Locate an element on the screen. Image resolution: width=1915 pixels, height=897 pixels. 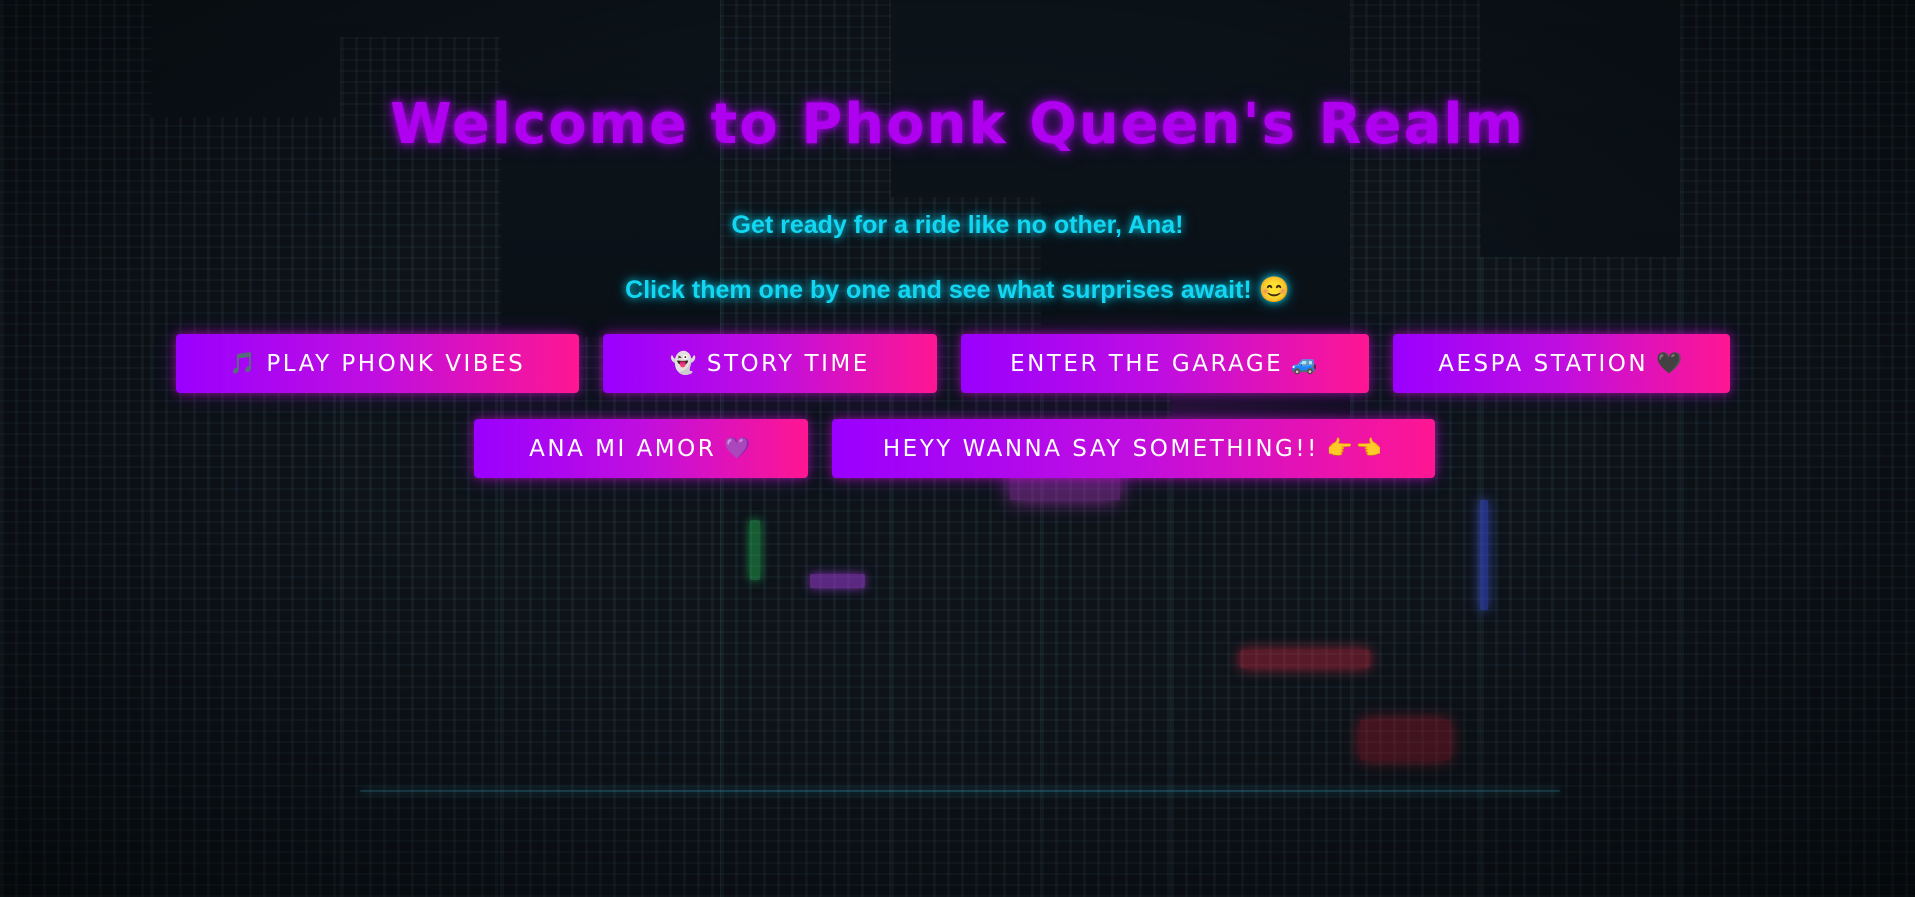
greeting-text: Get ready for a ride like no other, Ana! is located at coordinates (957, 225).